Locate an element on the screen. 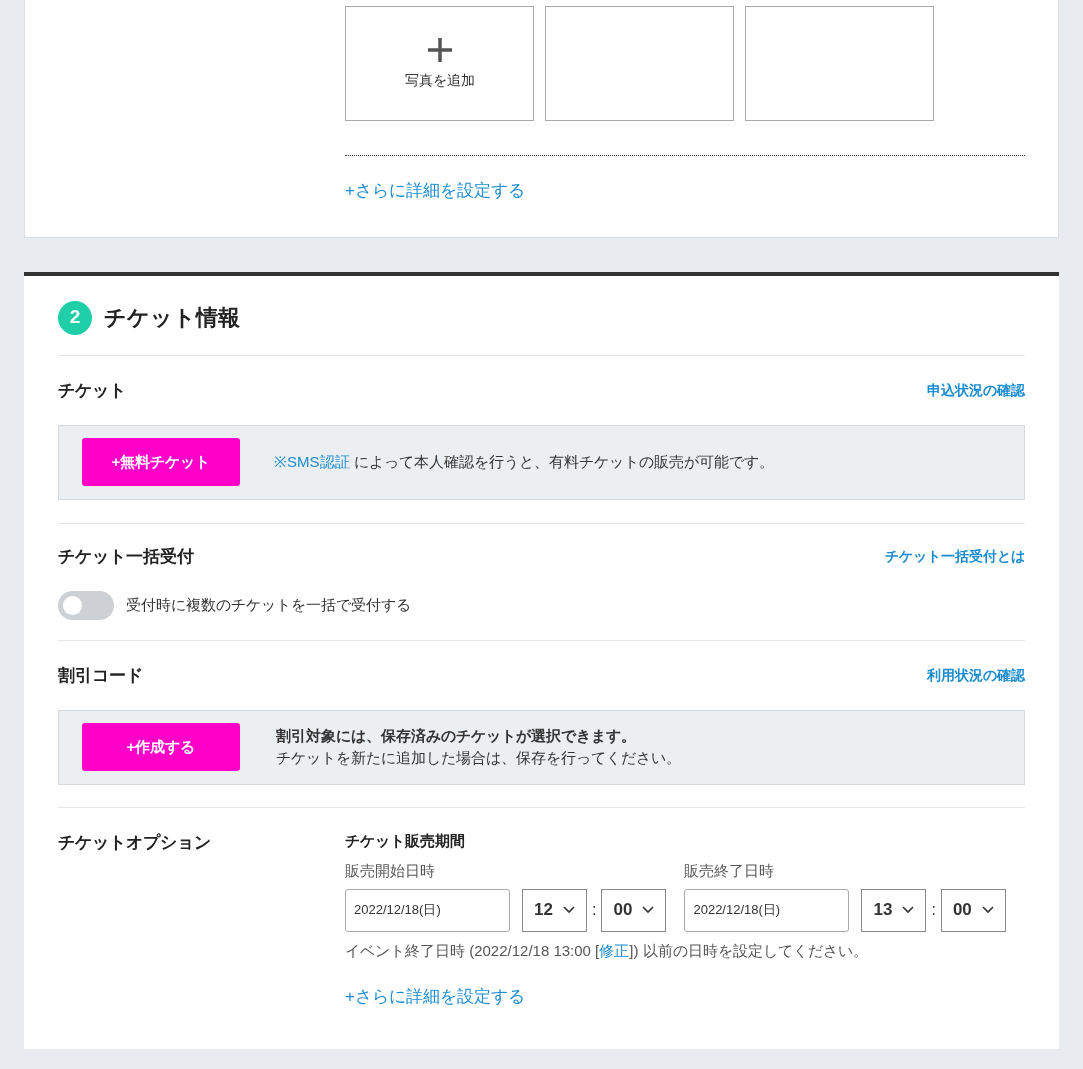  plus-icon is located at coordinates (439, 50).